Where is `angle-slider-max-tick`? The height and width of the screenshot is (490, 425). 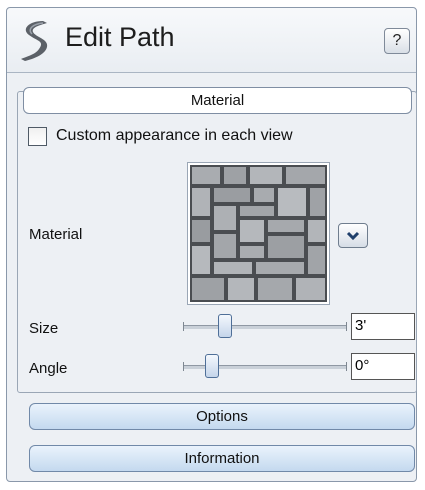 angle-slider-max-tick is located at coordinates (346, 366).